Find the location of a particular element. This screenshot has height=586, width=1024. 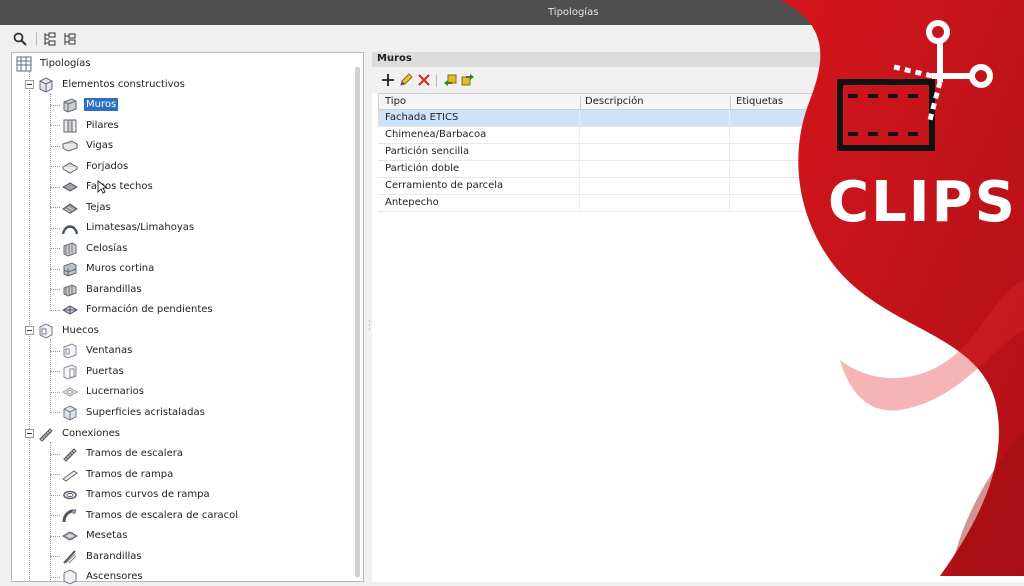

stairs-connection-icon is located at coordinates (46, 434).